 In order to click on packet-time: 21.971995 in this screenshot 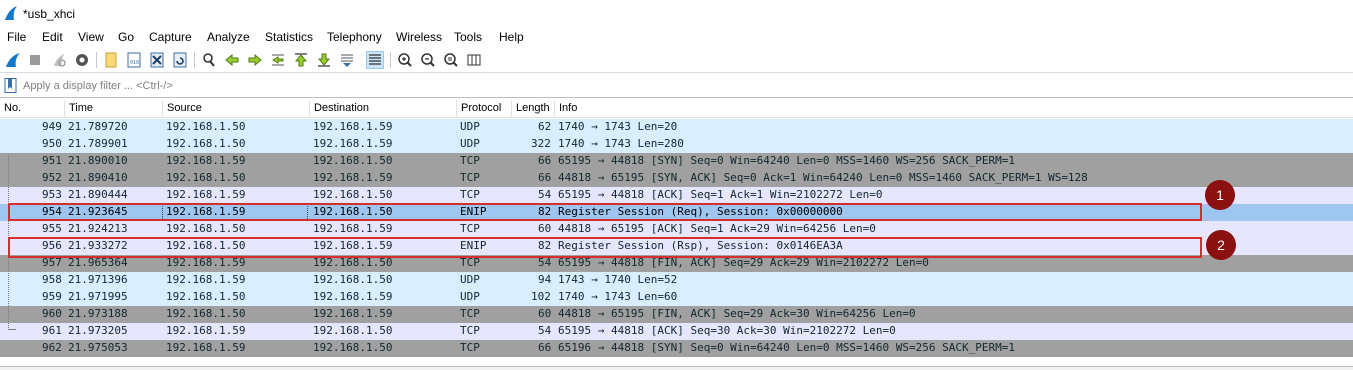, I will do `click(98, 296)`.